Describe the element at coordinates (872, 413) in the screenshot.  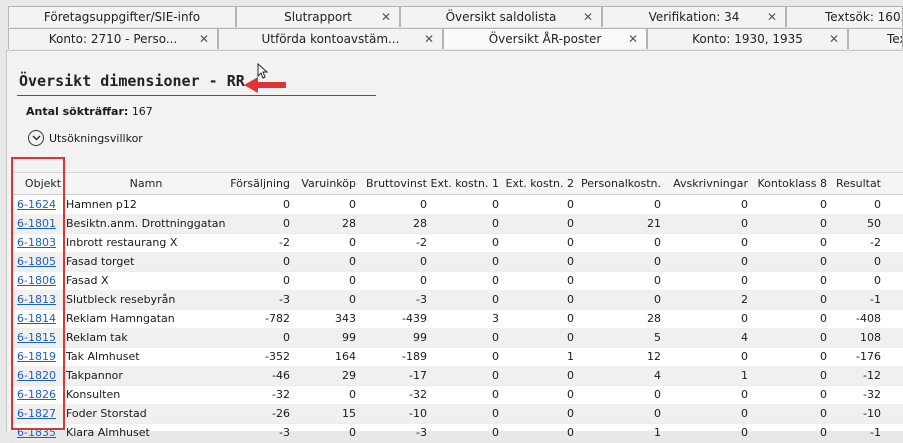
I see `cell-resultat: -10` at that location.